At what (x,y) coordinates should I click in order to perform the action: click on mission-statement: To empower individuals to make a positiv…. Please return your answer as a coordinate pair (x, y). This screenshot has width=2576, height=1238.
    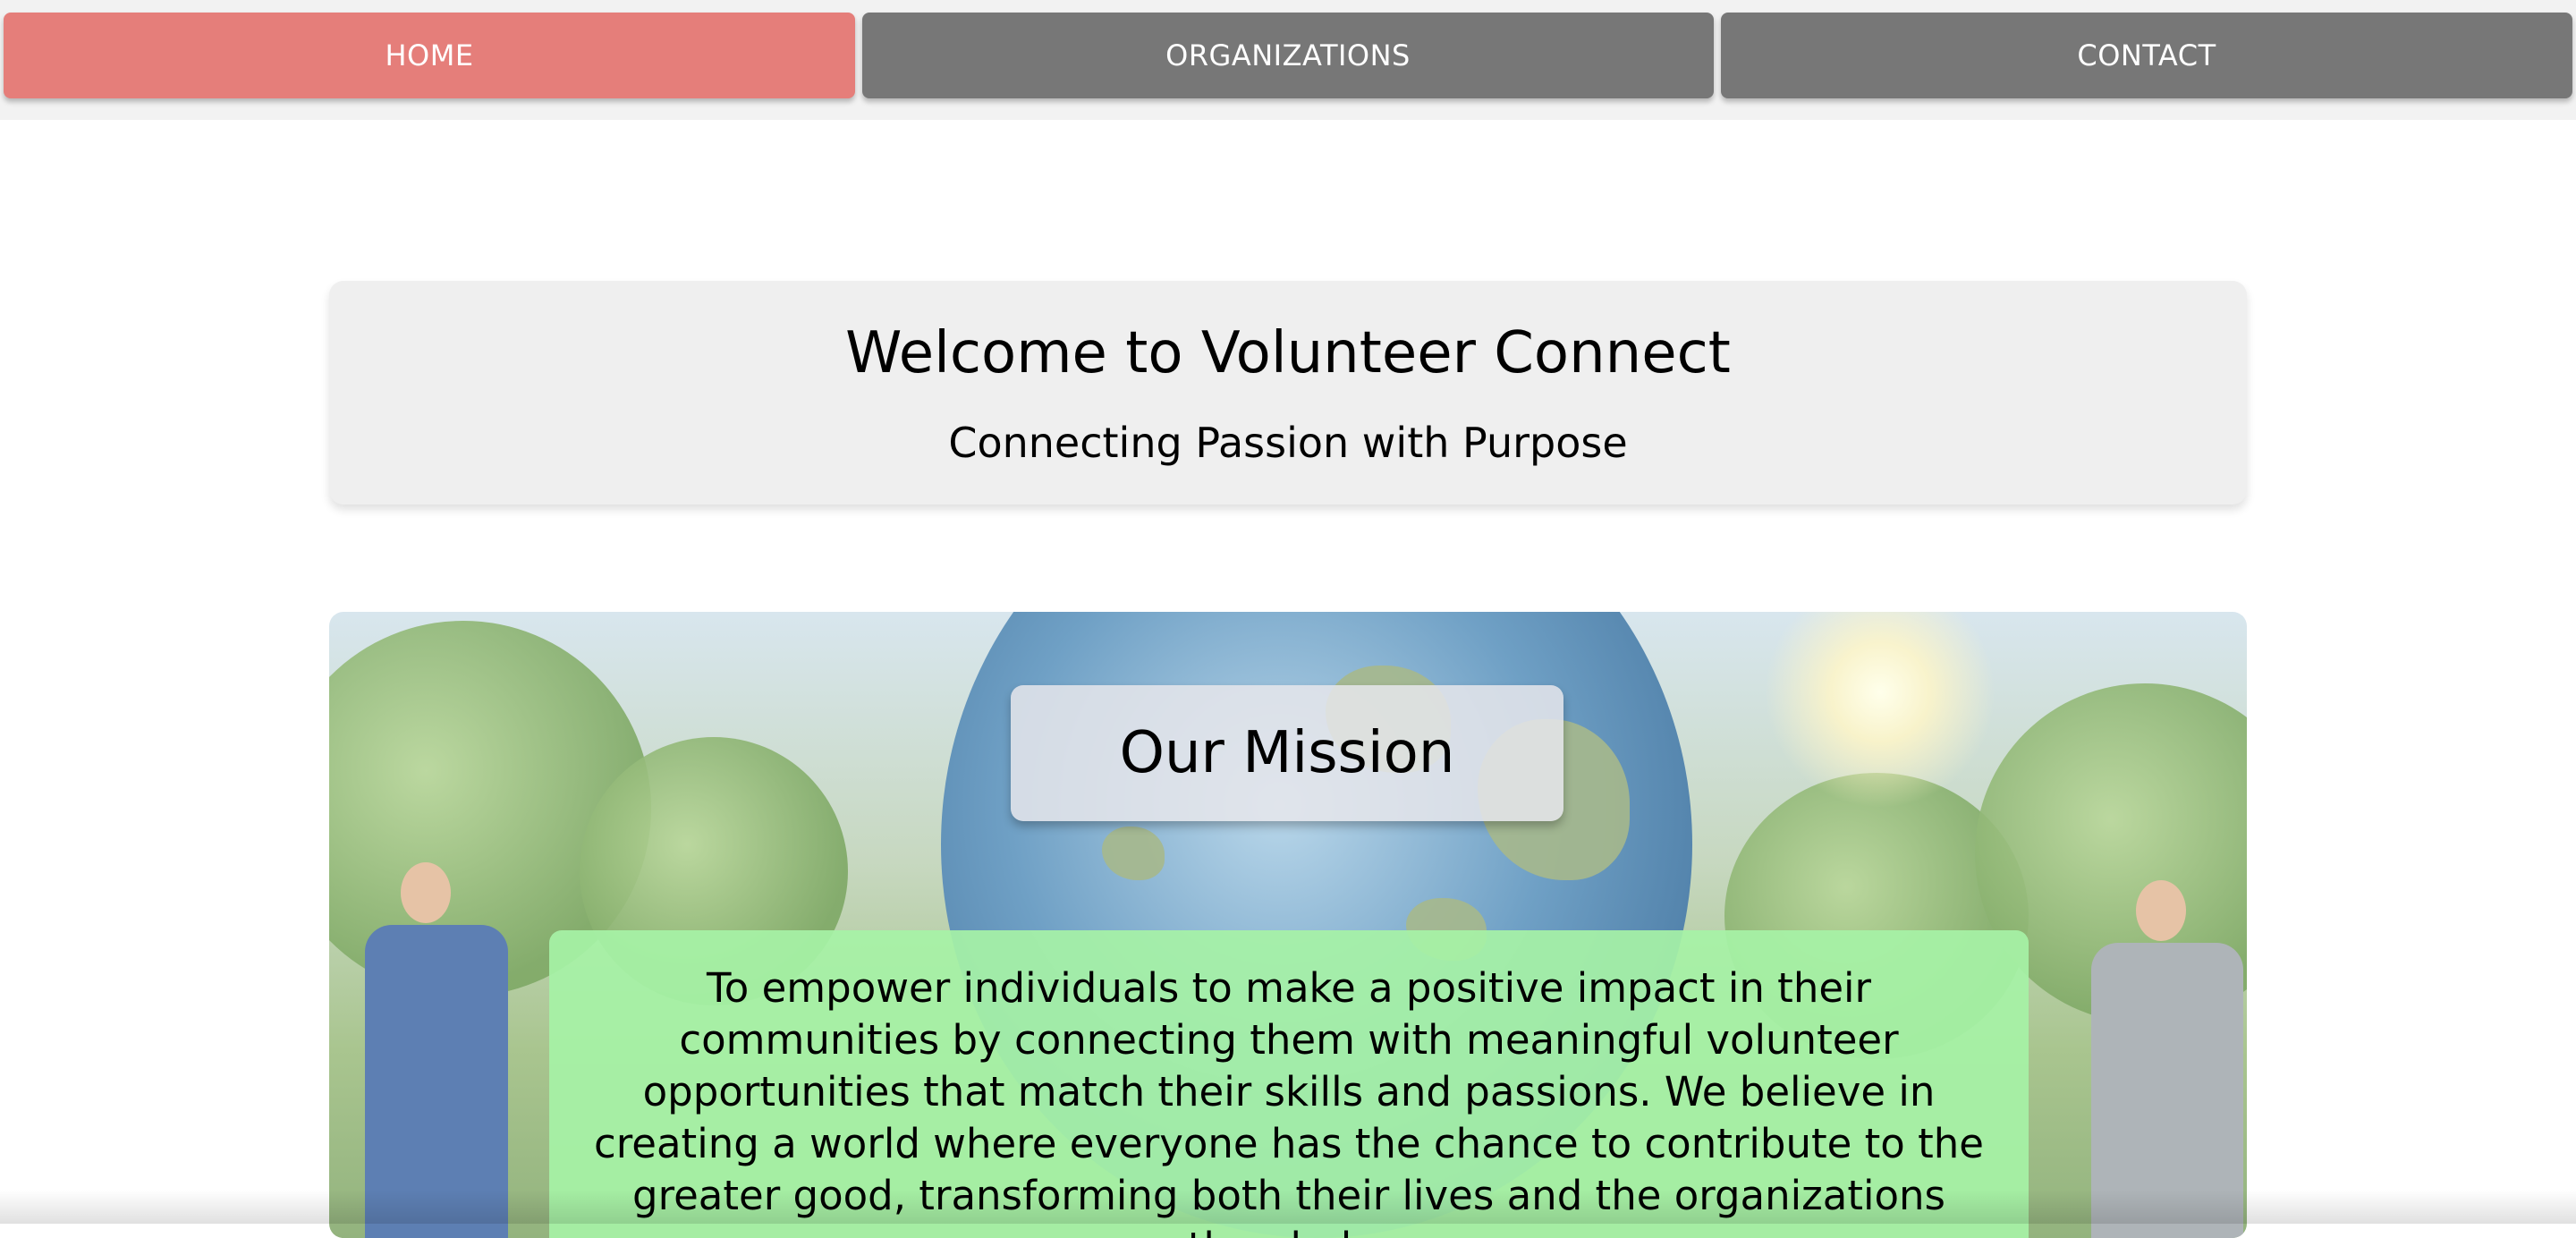
    Looking at the image, I should click on (1289, 1084).